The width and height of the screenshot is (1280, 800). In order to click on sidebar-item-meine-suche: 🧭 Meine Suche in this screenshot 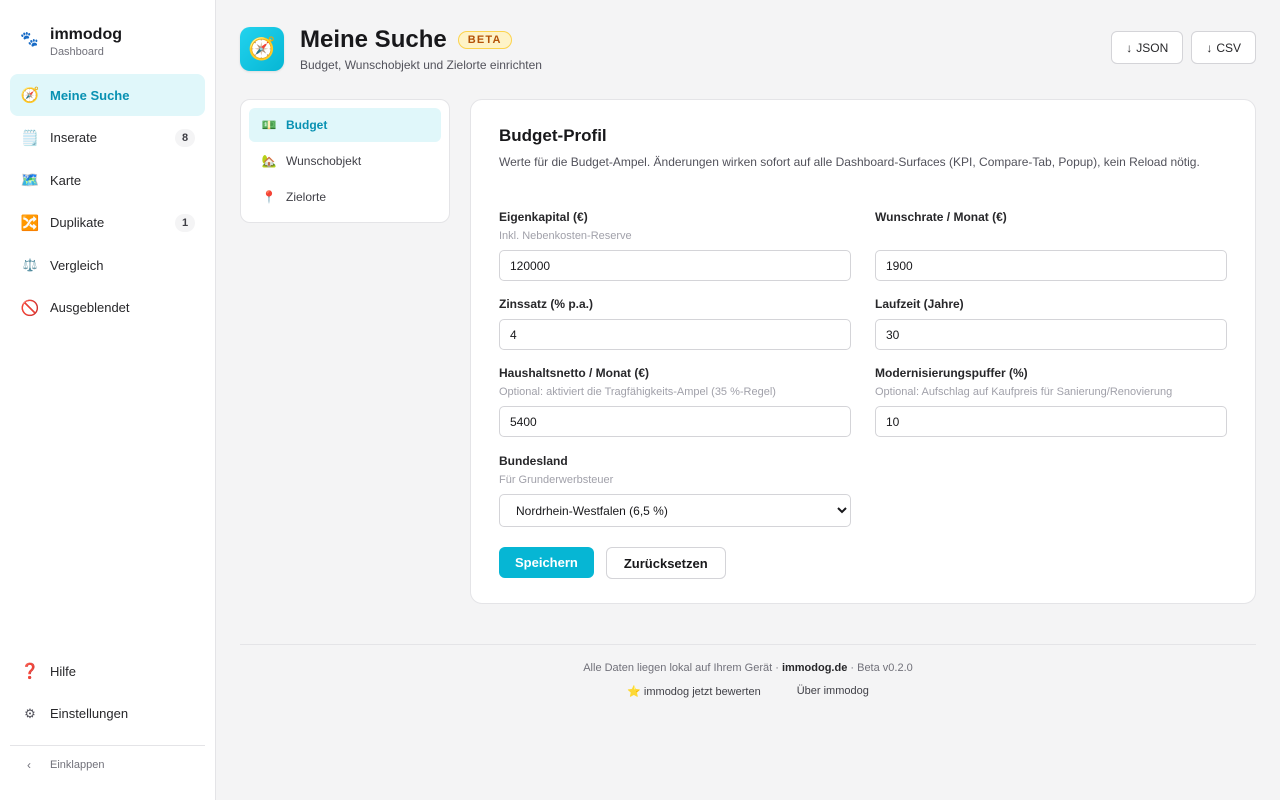, I will do `click(107, 95)`.